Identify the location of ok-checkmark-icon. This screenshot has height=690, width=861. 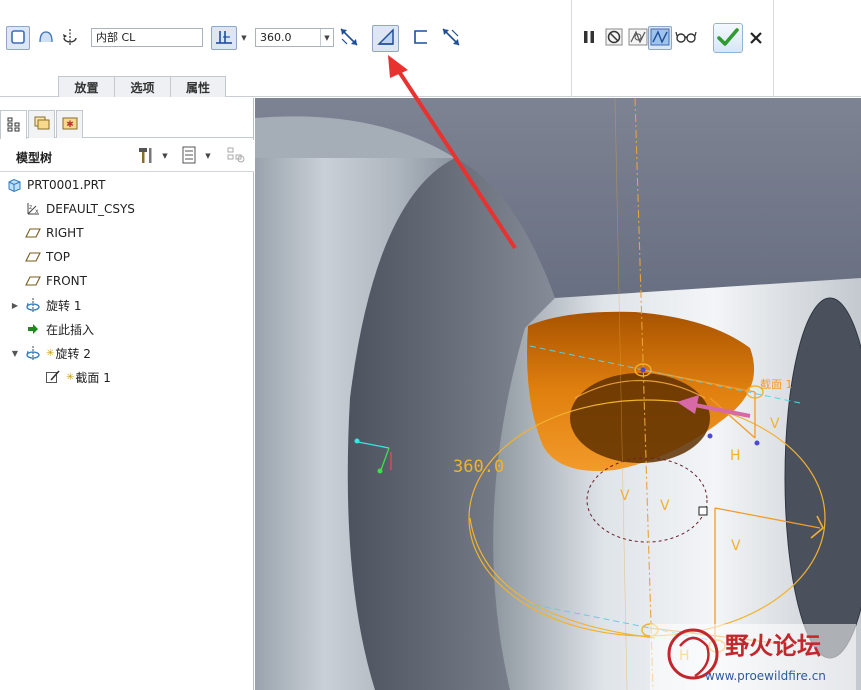
(728, 38).